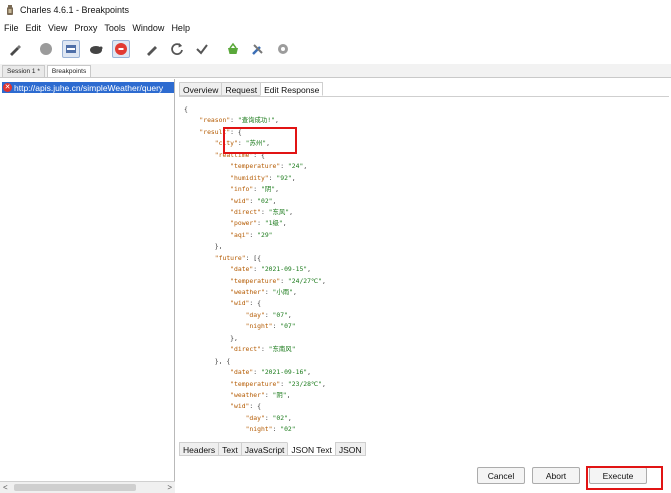 The width and height of the screenshot is (671, 493). Describe the element at coordinates (292, 89) in the screenshot. I see `tab-edit-response: Edit Response` at that location.